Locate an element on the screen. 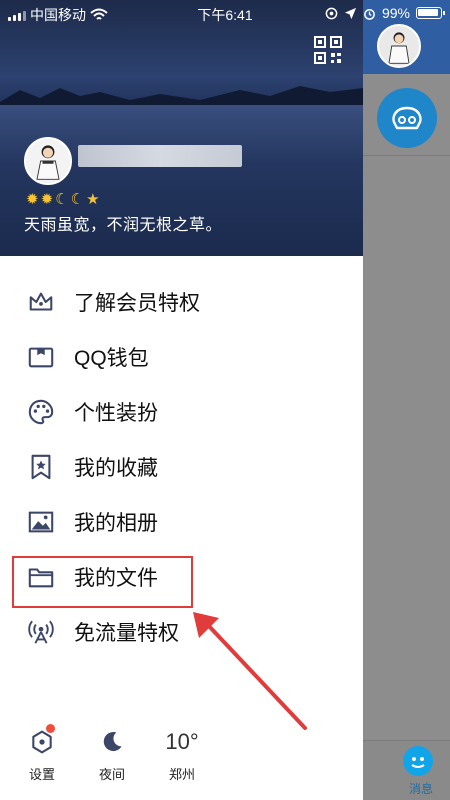 The height and width of the screenshot is (800, 450). menu-item-vip: 了解会员特权 is located at coordinates (181, 301).